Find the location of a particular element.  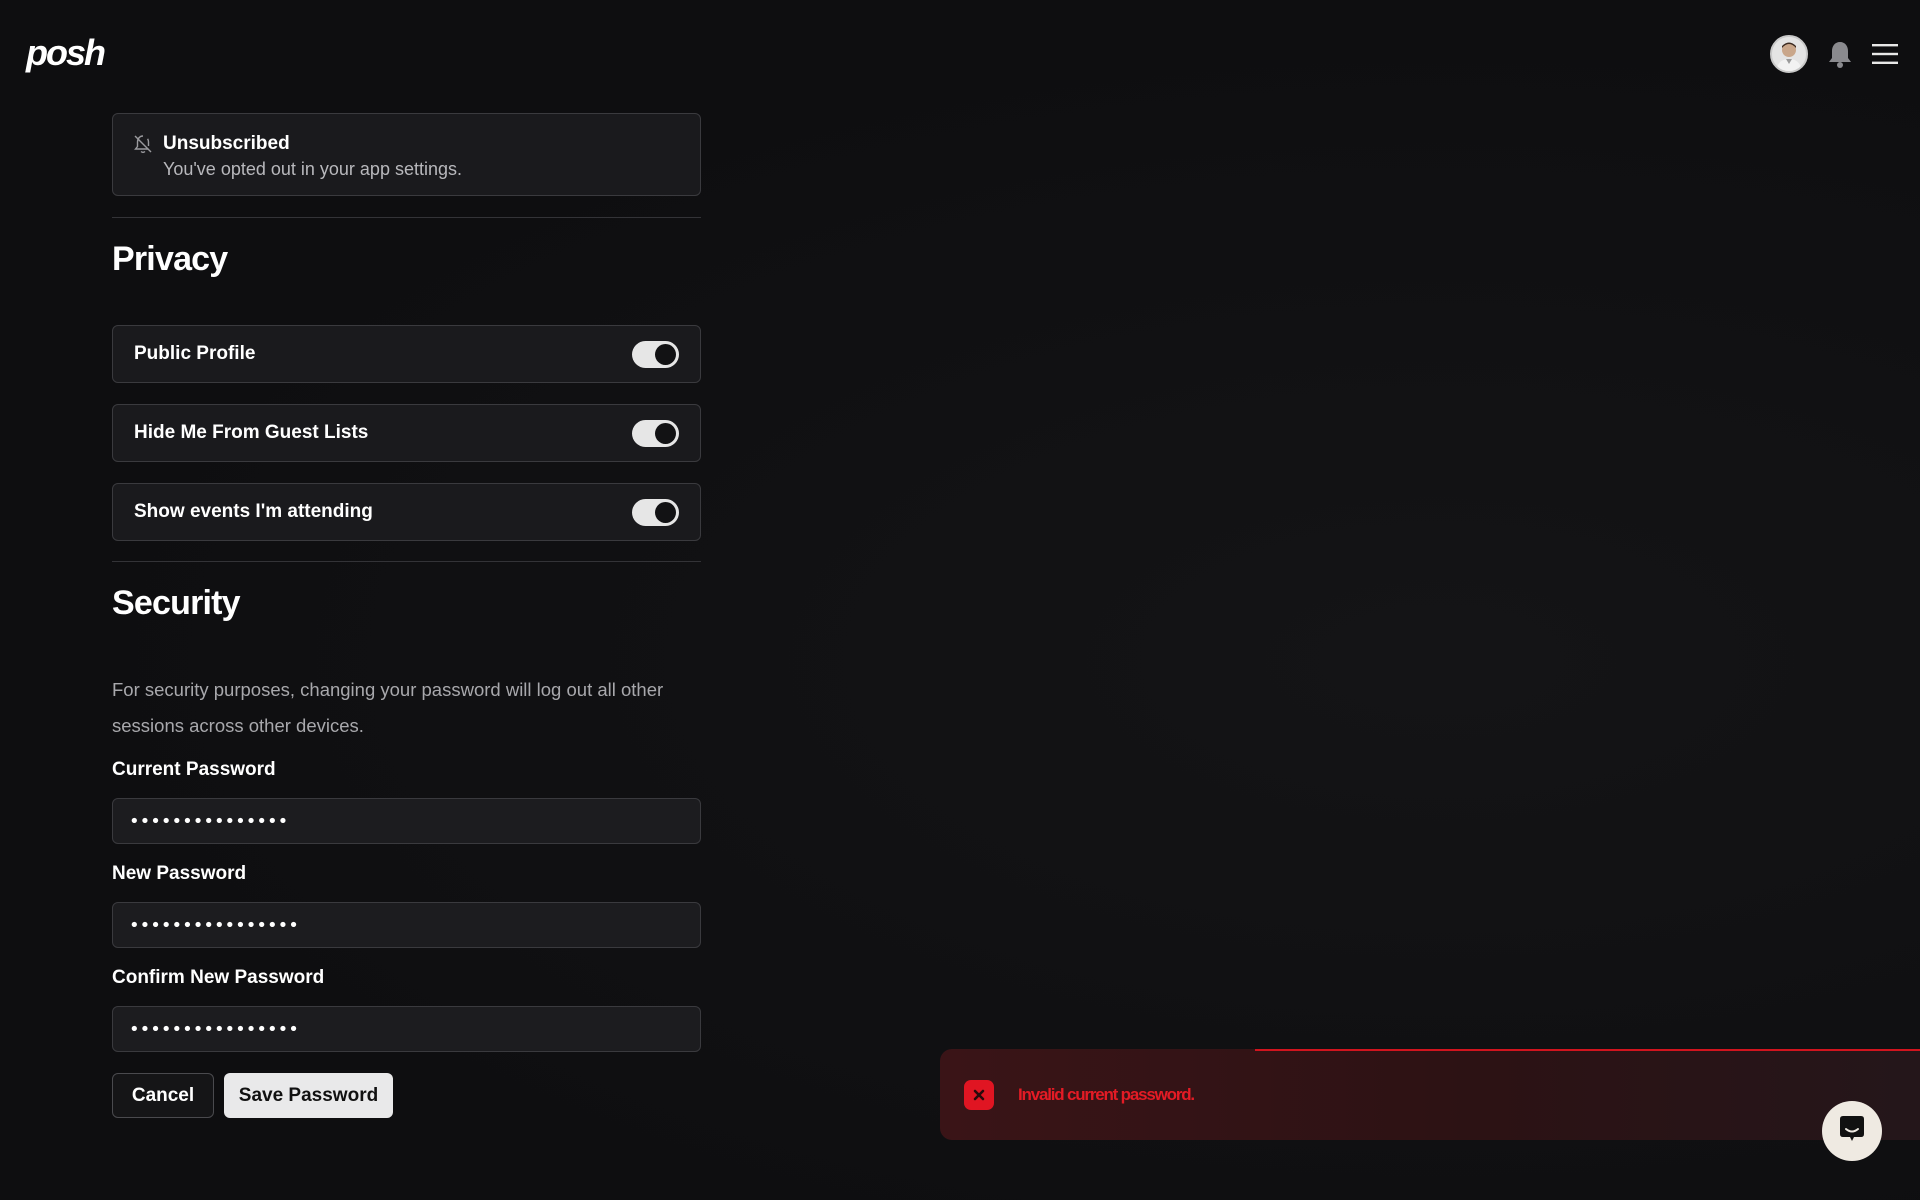

cancel-button: Cancel is located at coordinates (163, 1095).